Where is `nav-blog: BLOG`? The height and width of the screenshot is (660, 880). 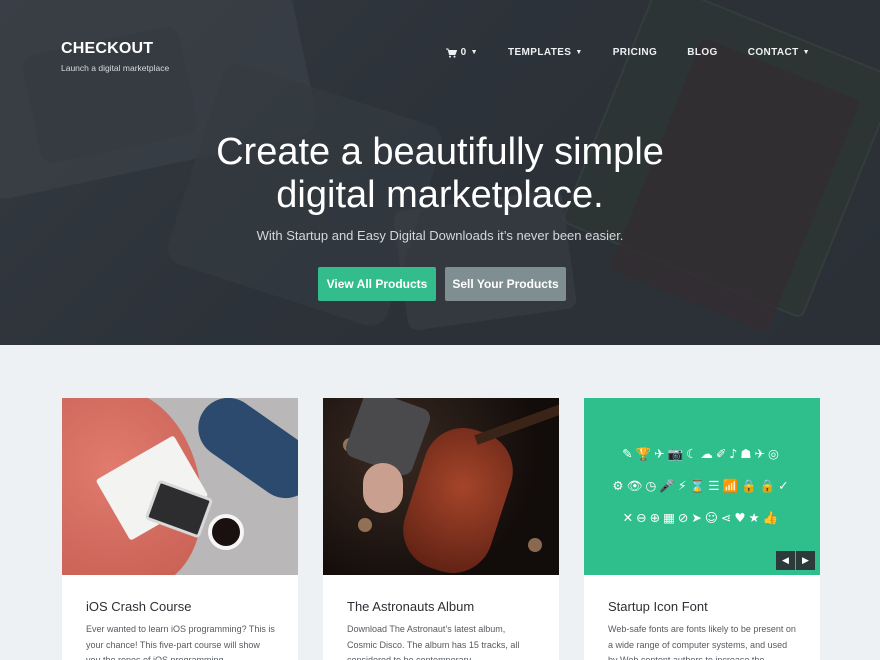 nav-blog: BLOG is located at coordinates (702, 52).